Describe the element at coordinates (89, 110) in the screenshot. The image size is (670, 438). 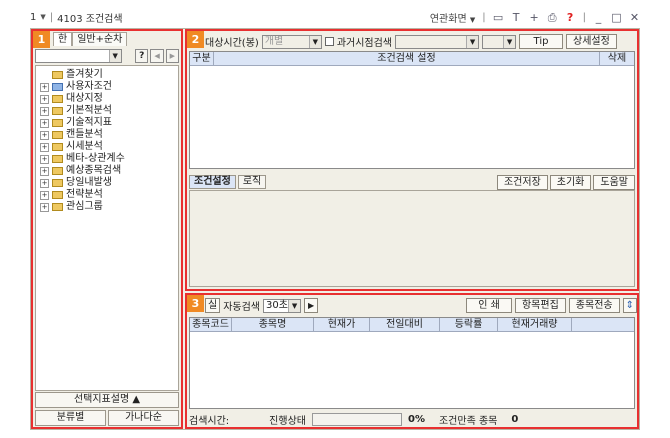
I see `tree-item-label: 기본적분석` at that location.